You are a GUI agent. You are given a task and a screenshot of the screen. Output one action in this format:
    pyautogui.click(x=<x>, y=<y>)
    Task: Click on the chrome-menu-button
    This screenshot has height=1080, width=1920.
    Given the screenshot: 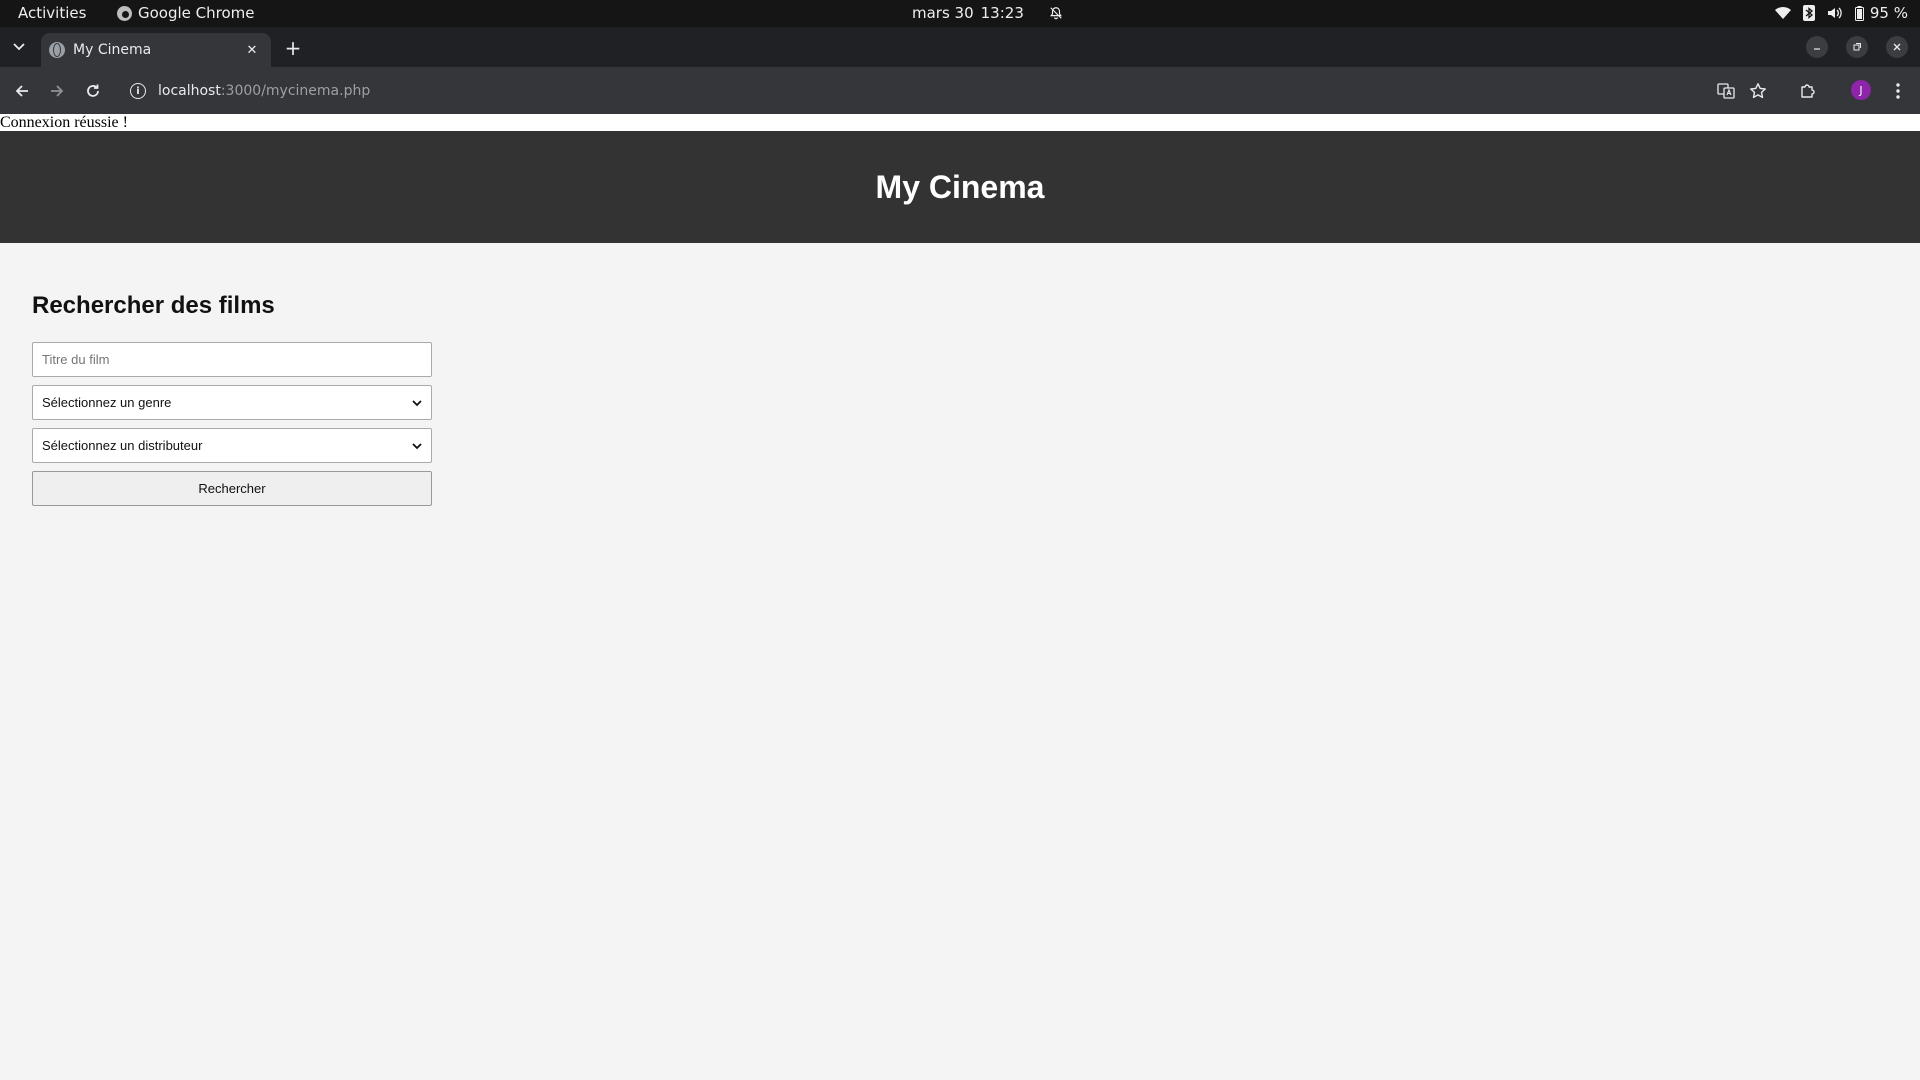 What is the action you would take?
    pyautogui.click(x=1898, y=91)
    